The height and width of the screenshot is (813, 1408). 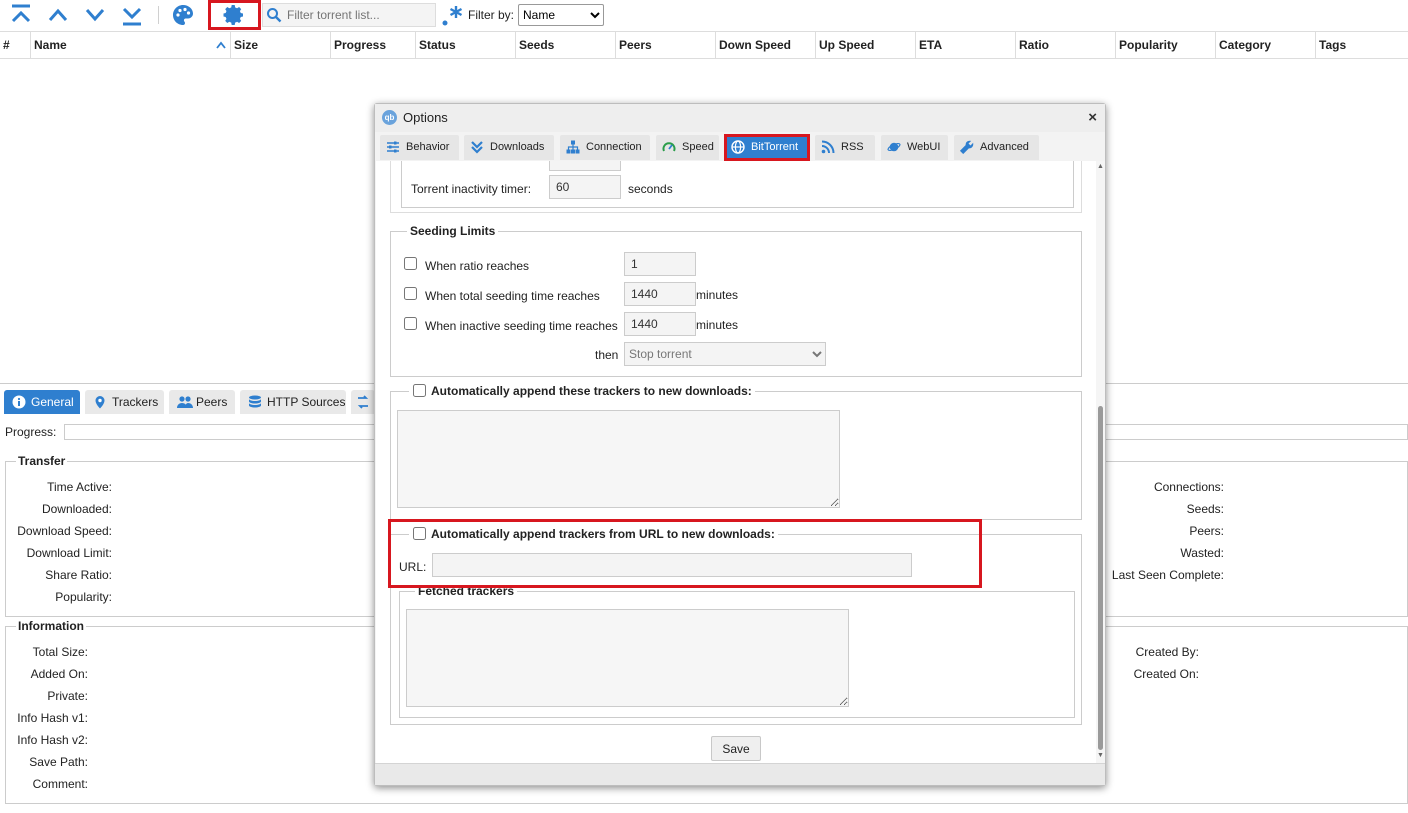 What do you see at coordinates (453, 231) in the screenshot?
I see `seeding-limits-legend: Seeding Limits` at bounding box center [453, 231].